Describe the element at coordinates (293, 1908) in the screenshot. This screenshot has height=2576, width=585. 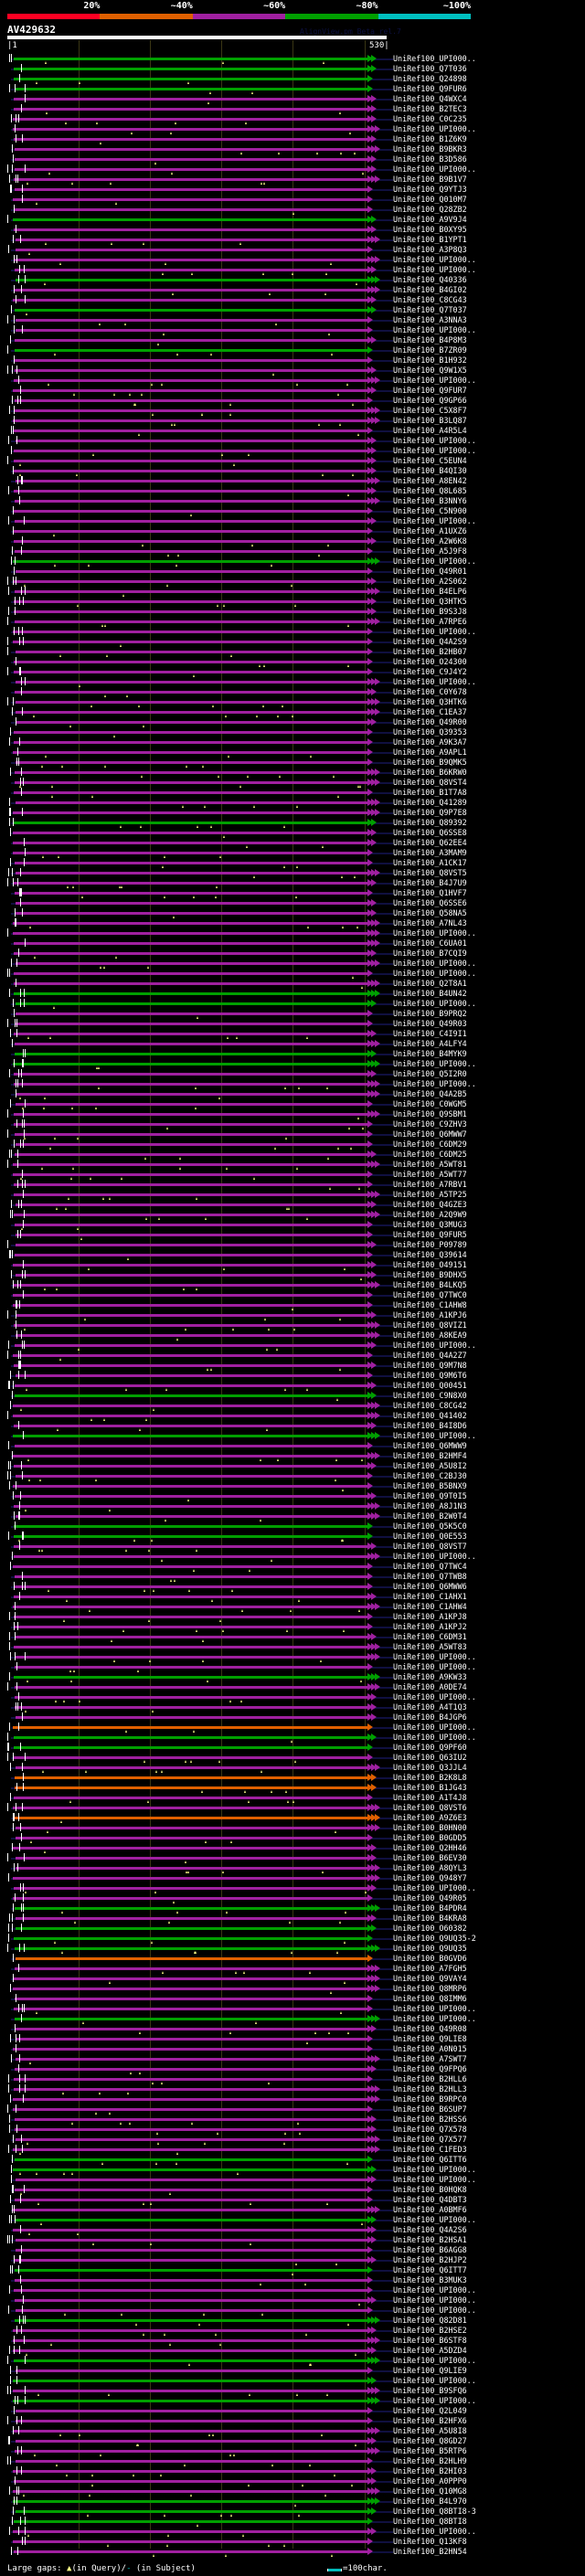
I see `alignment-row: UniRef100_B4PDR4` at that location.